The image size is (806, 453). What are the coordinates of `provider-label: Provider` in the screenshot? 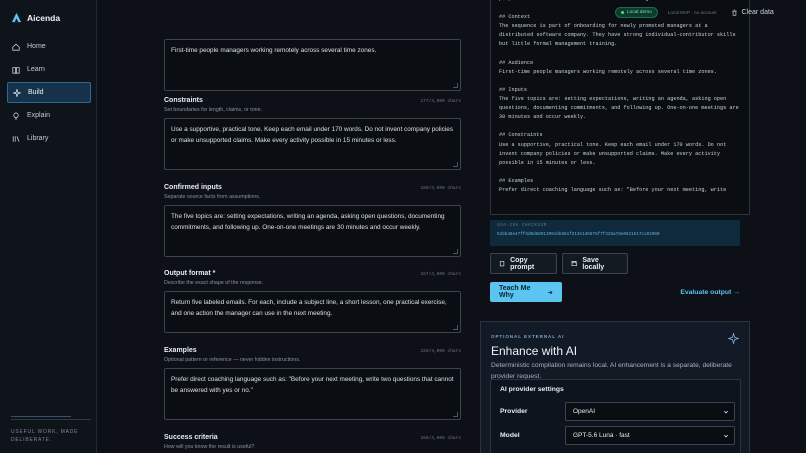 It's located at (514, 411).